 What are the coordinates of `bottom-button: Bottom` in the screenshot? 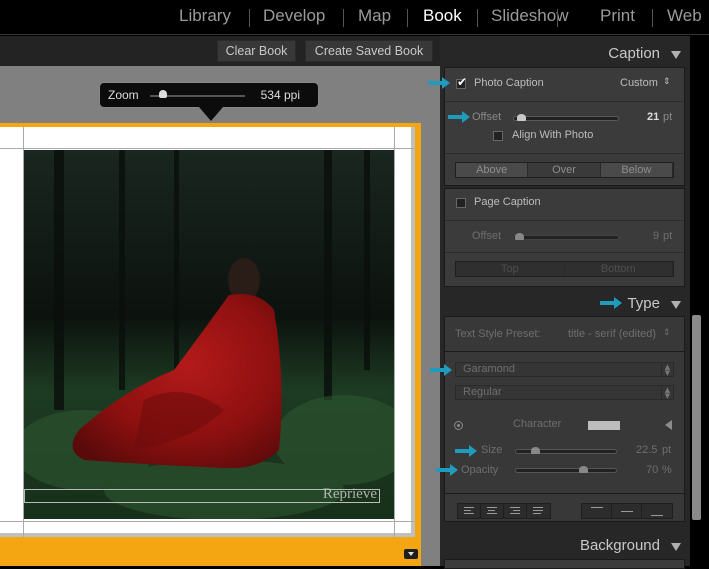 It's located at (618, 269).